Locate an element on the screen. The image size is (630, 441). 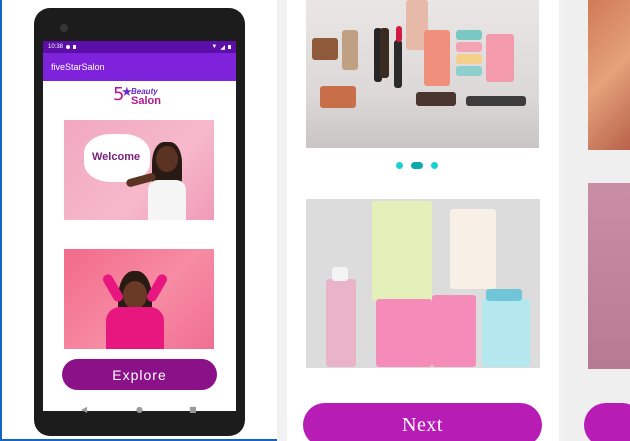
preview-image-top is located at coordinates (609, 75).